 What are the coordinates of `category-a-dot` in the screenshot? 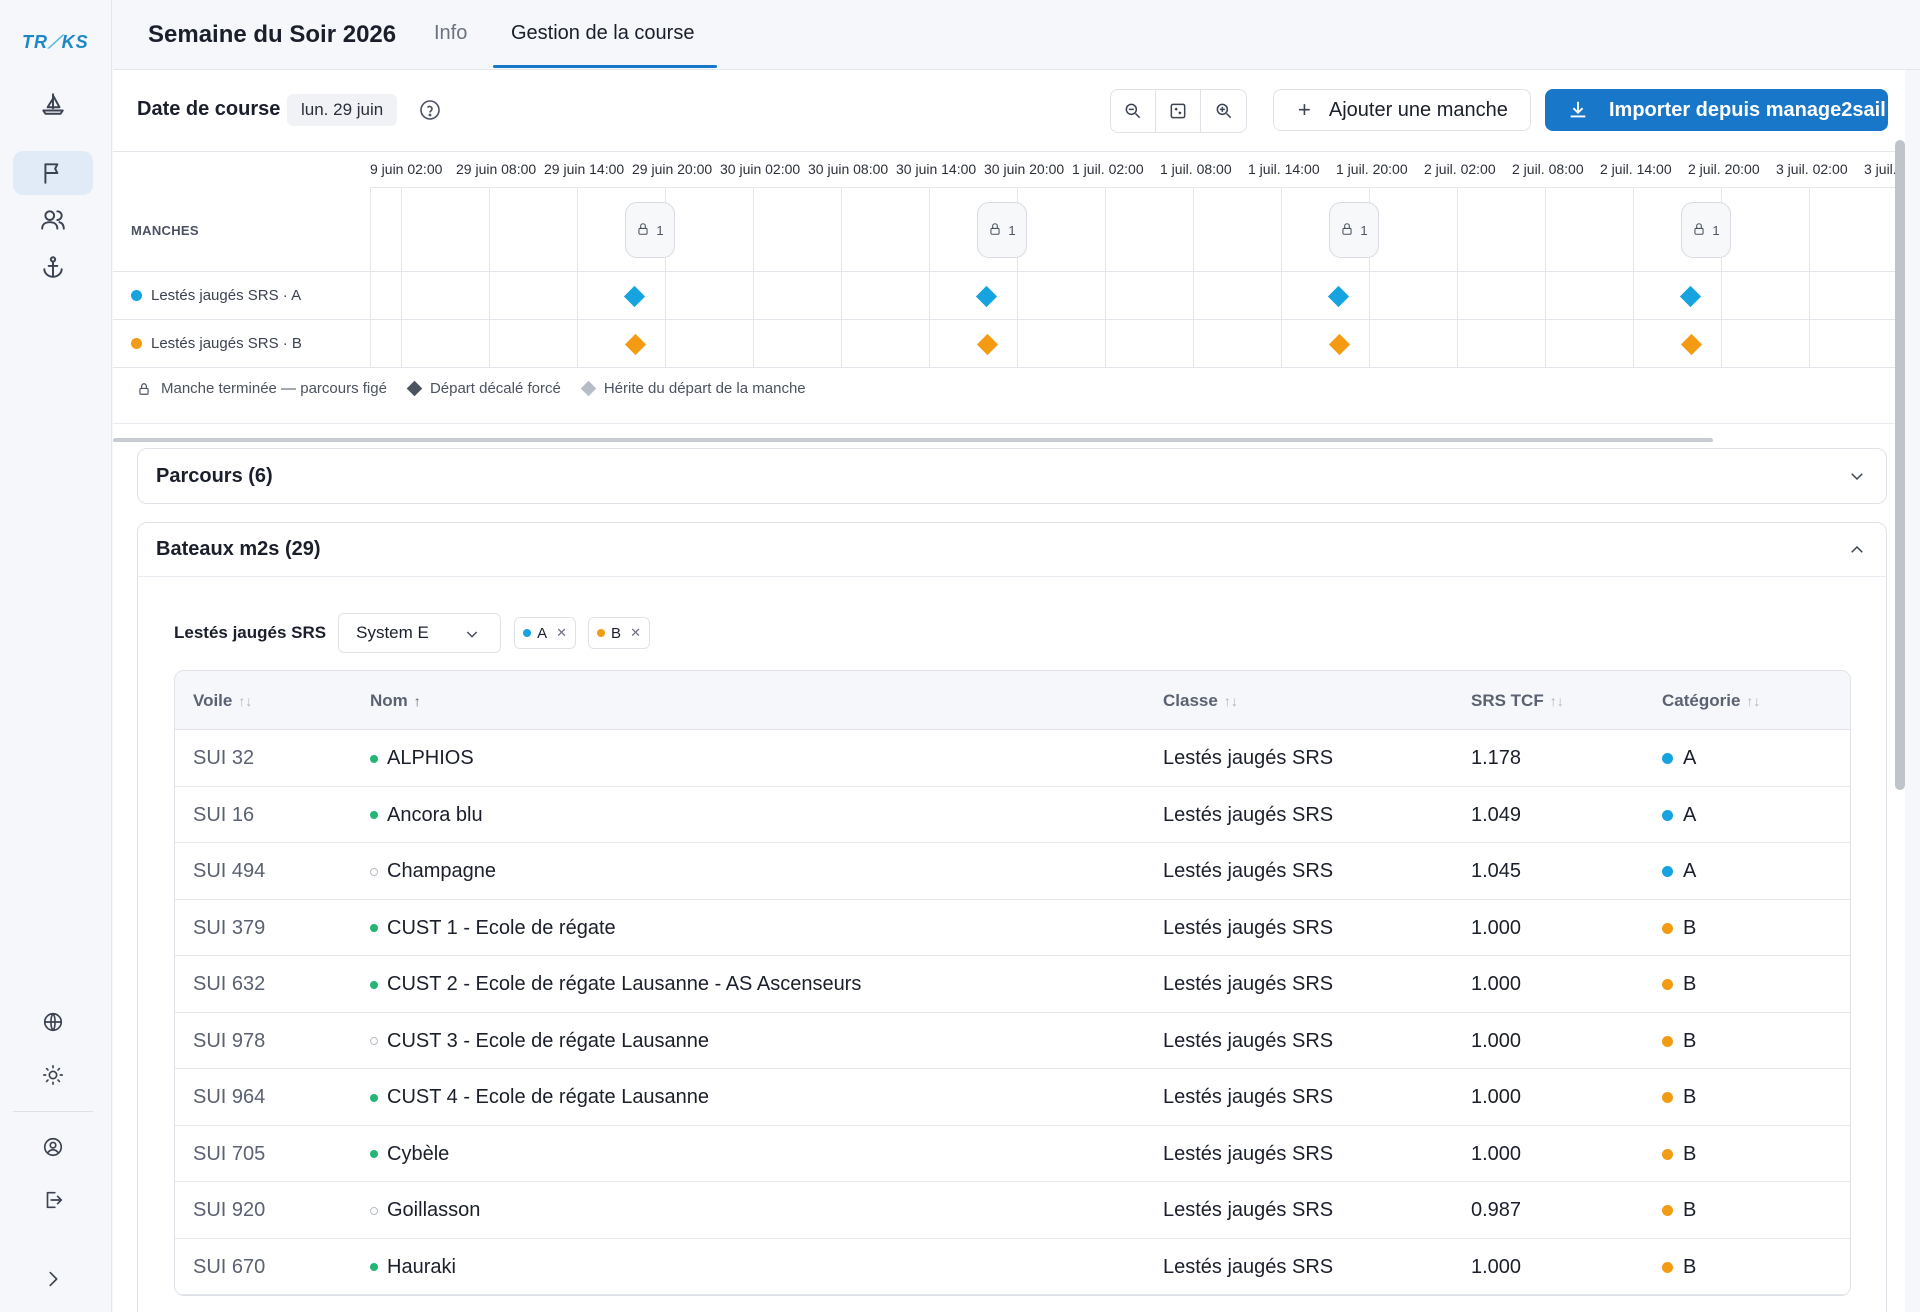 It's located at (136, 295).